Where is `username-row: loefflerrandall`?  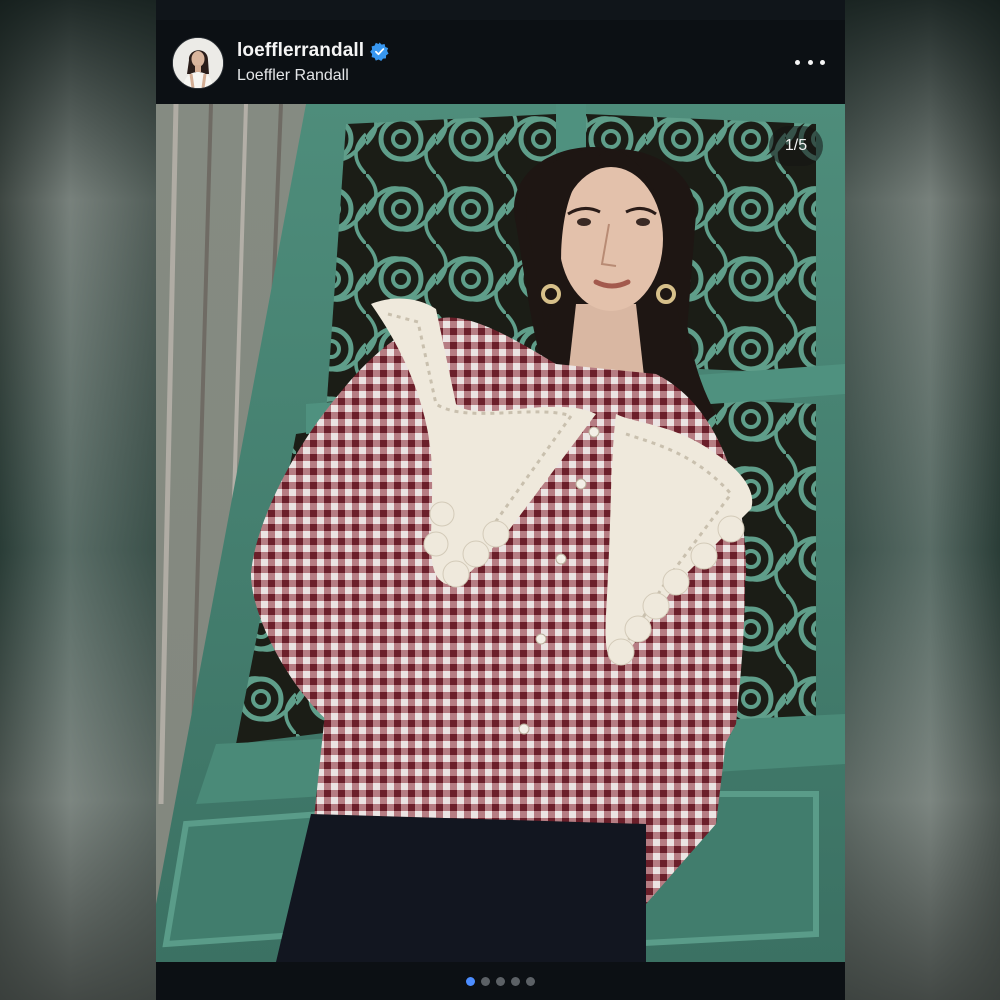 username-row: loefflerrandall is located at coordinates (313, 51).